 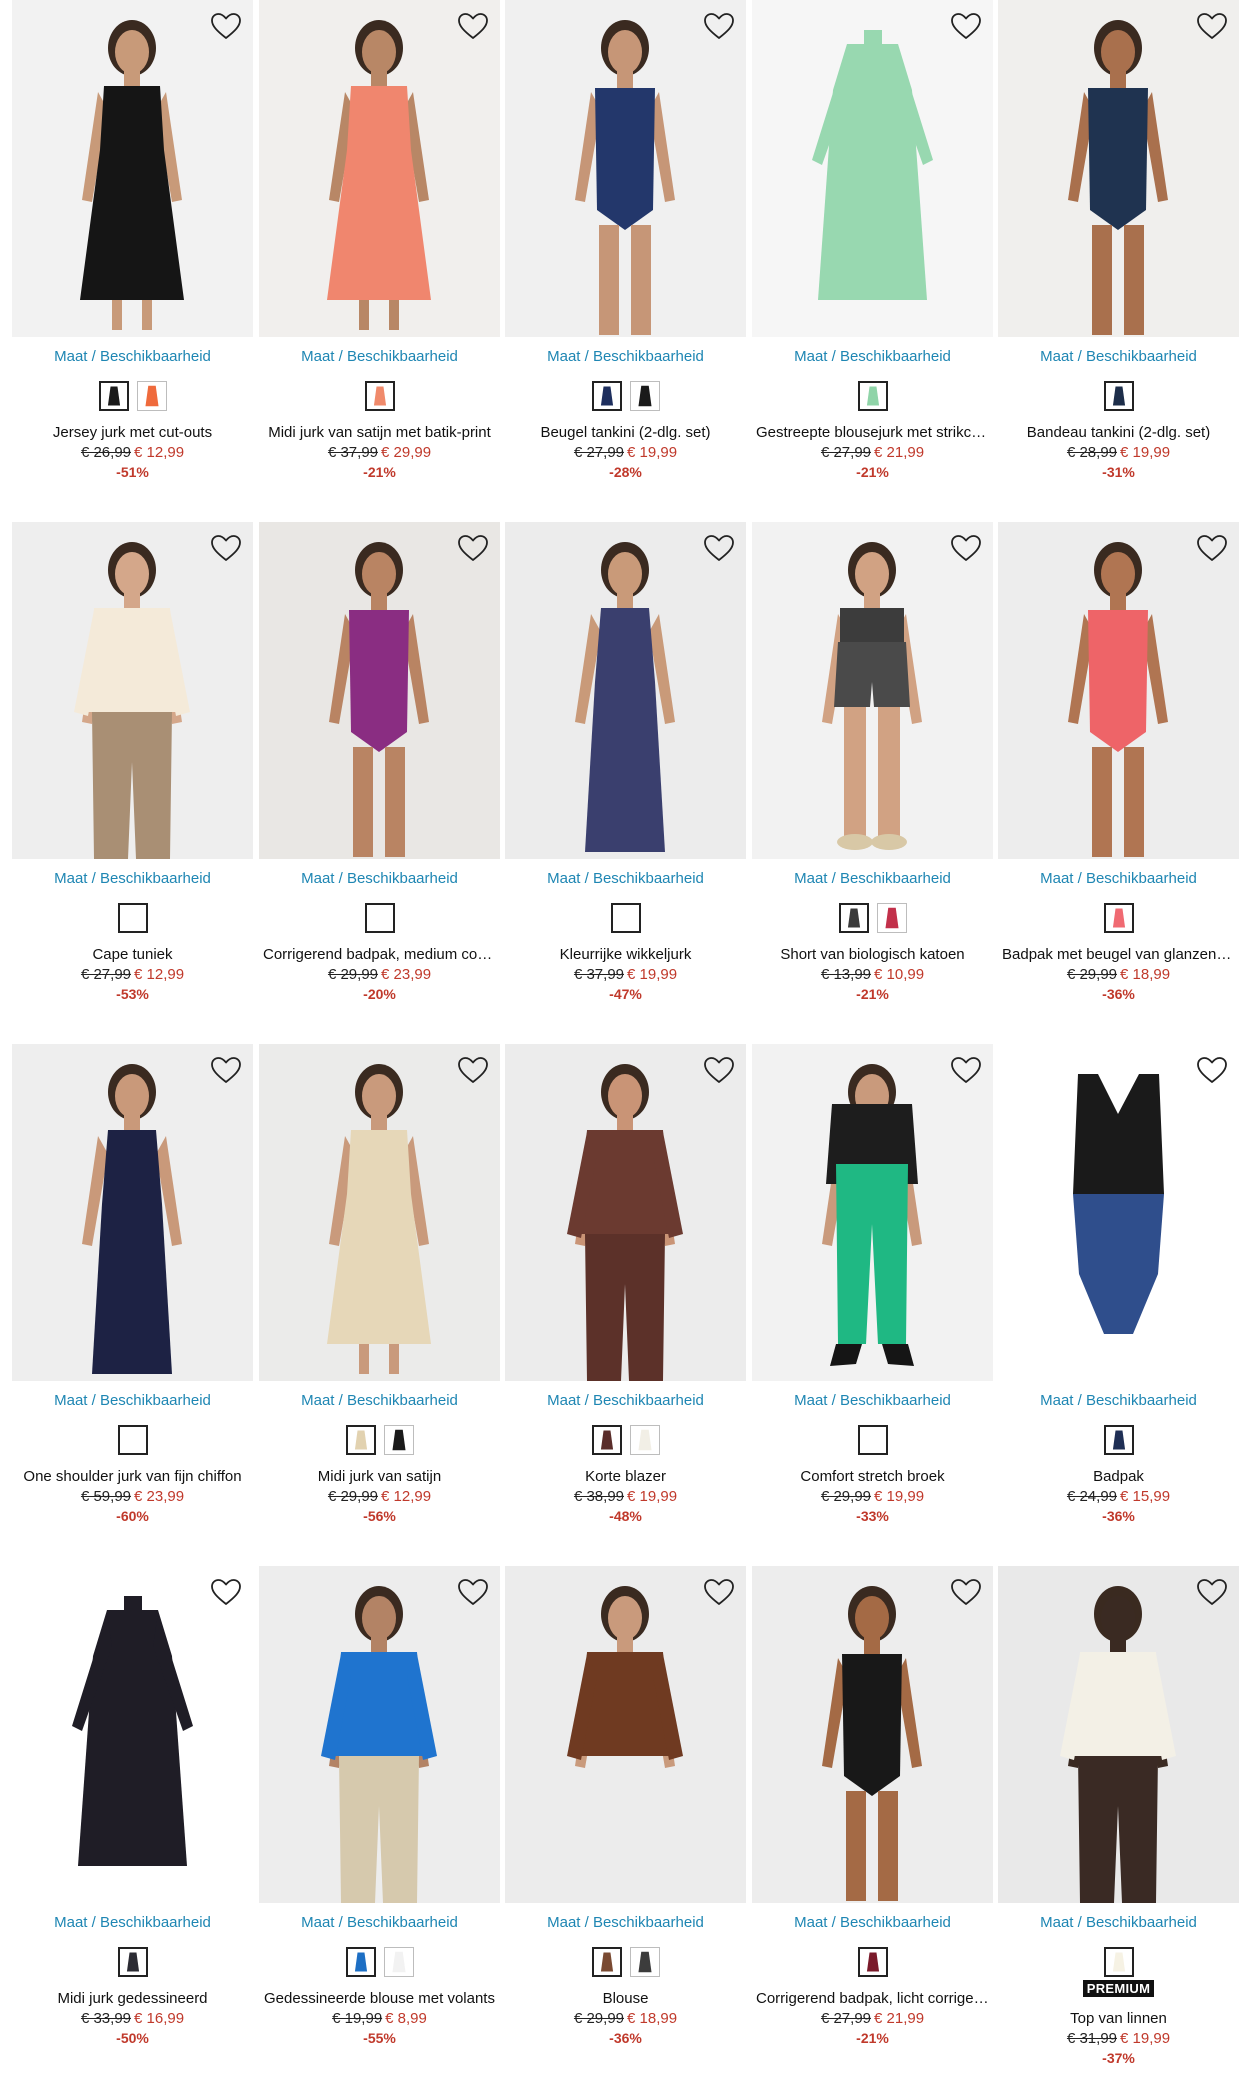 What do you see at coordinates (1118, 954) in the screenshot?
I see `product-name: Badpak met beugel van glanzend materiaal` at bounding box center [1118, 954].